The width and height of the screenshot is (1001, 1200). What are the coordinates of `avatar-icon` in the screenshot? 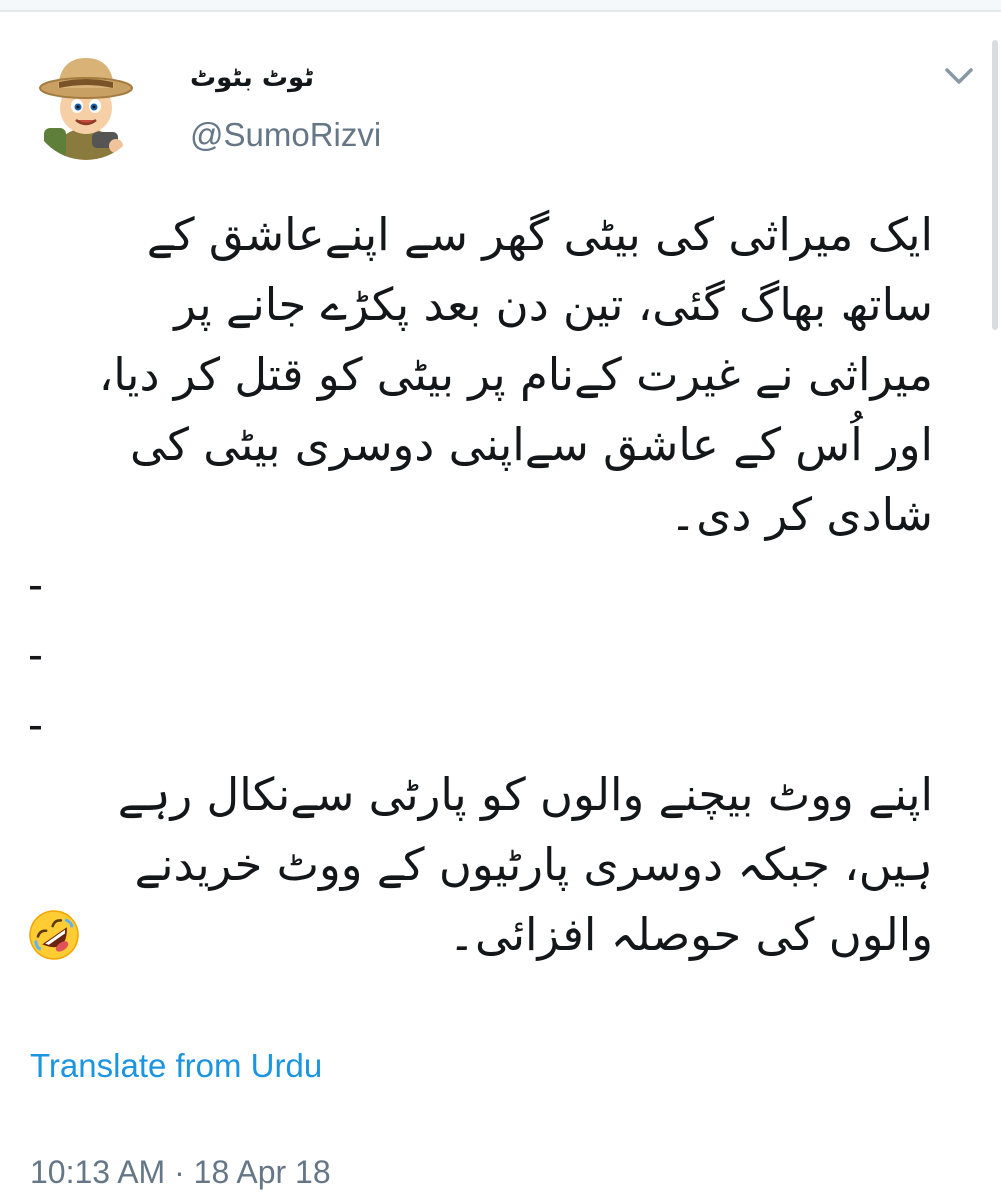 It's located at (86, 104).